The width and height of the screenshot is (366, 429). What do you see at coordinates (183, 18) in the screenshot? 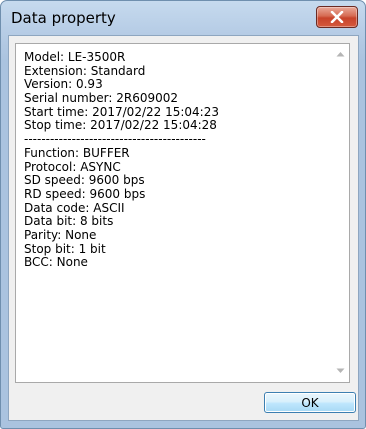
I see `title-bar: Data property` at bounding box center [183, 18].